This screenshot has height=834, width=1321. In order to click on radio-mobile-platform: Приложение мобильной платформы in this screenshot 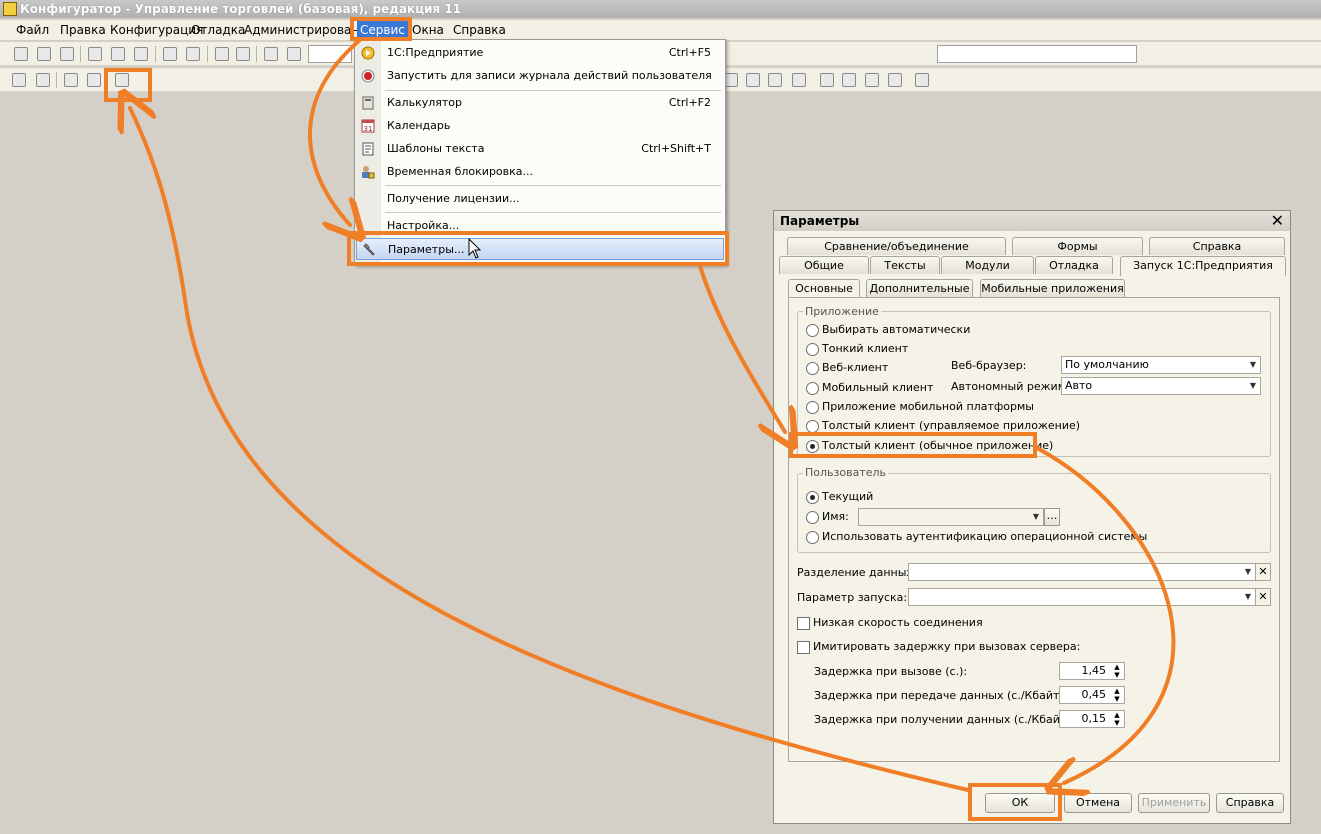, I will do `click(920, 407)`.